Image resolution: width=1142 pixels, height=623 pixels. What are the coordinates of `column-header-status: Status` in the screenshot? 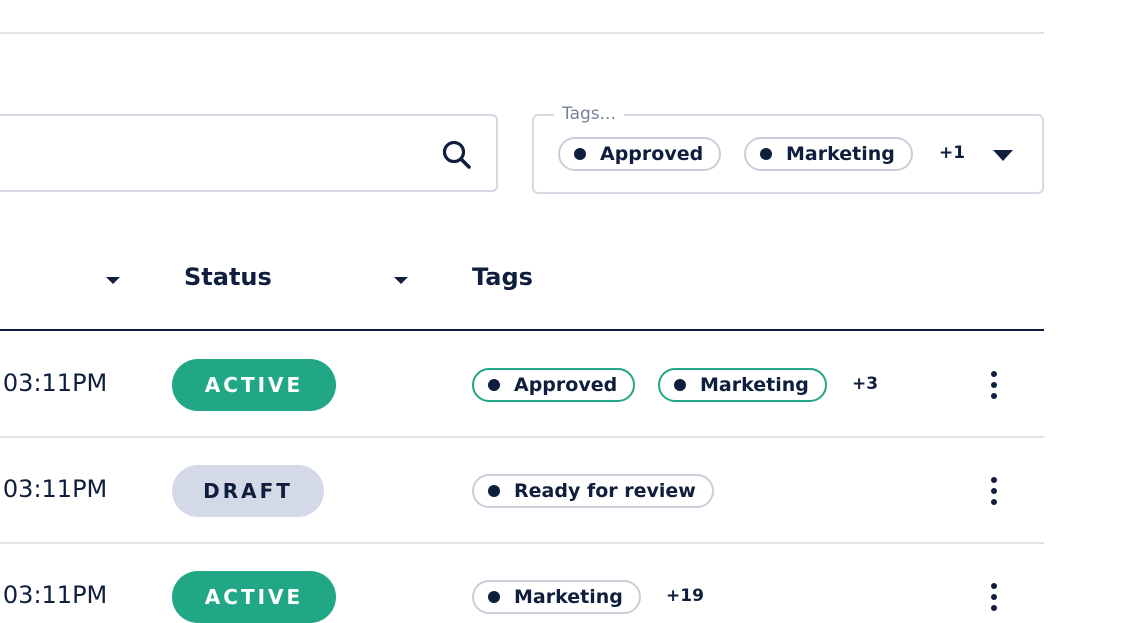 It's located at (228, 277).